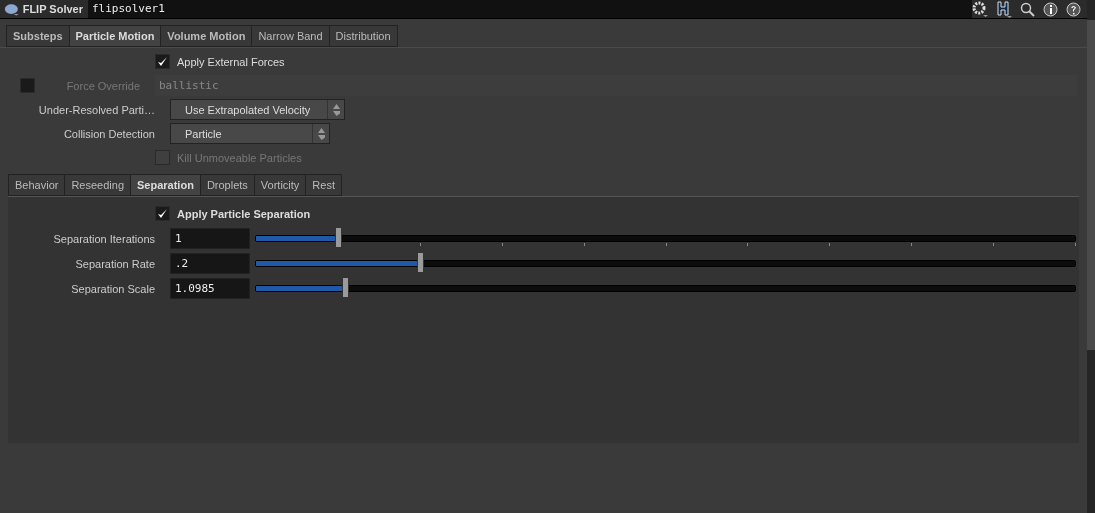 This screenshot has width=1095, height=513. Describe the element at coordinates (227, 185) in the screenshot. I see `tab: Droplets` at that location.